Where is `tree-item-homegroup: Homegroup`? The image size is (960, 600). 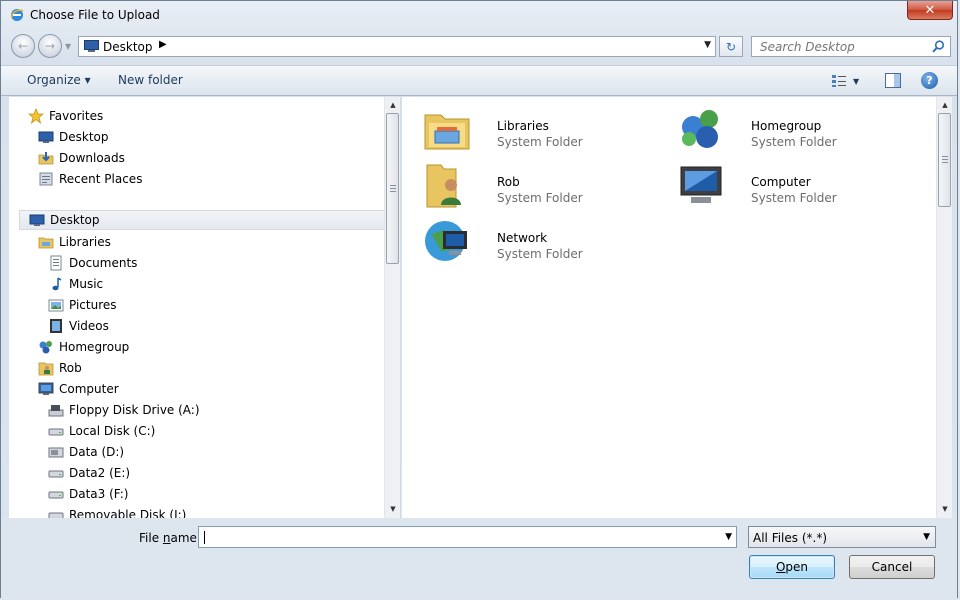 tree-item-homegroup: Homegroup is located at coordinates (83, 347).